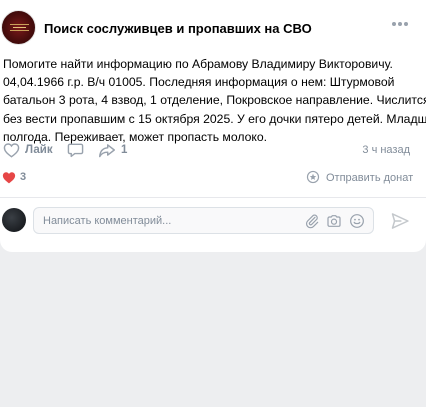  What do you see at coordinates (14, 220) in the screenshot?
I see `user-avatar` at bounding box center [14, 220].